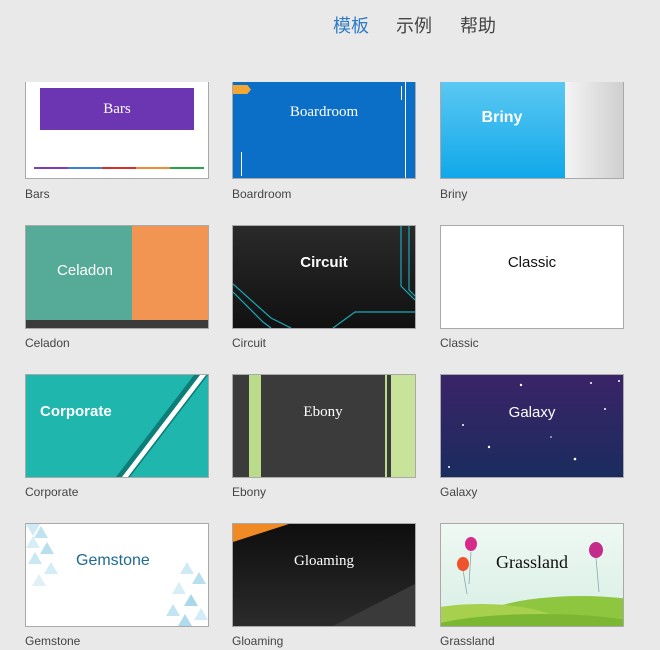  I want to click on template-thumbnail: Classic, so click(532, 277).